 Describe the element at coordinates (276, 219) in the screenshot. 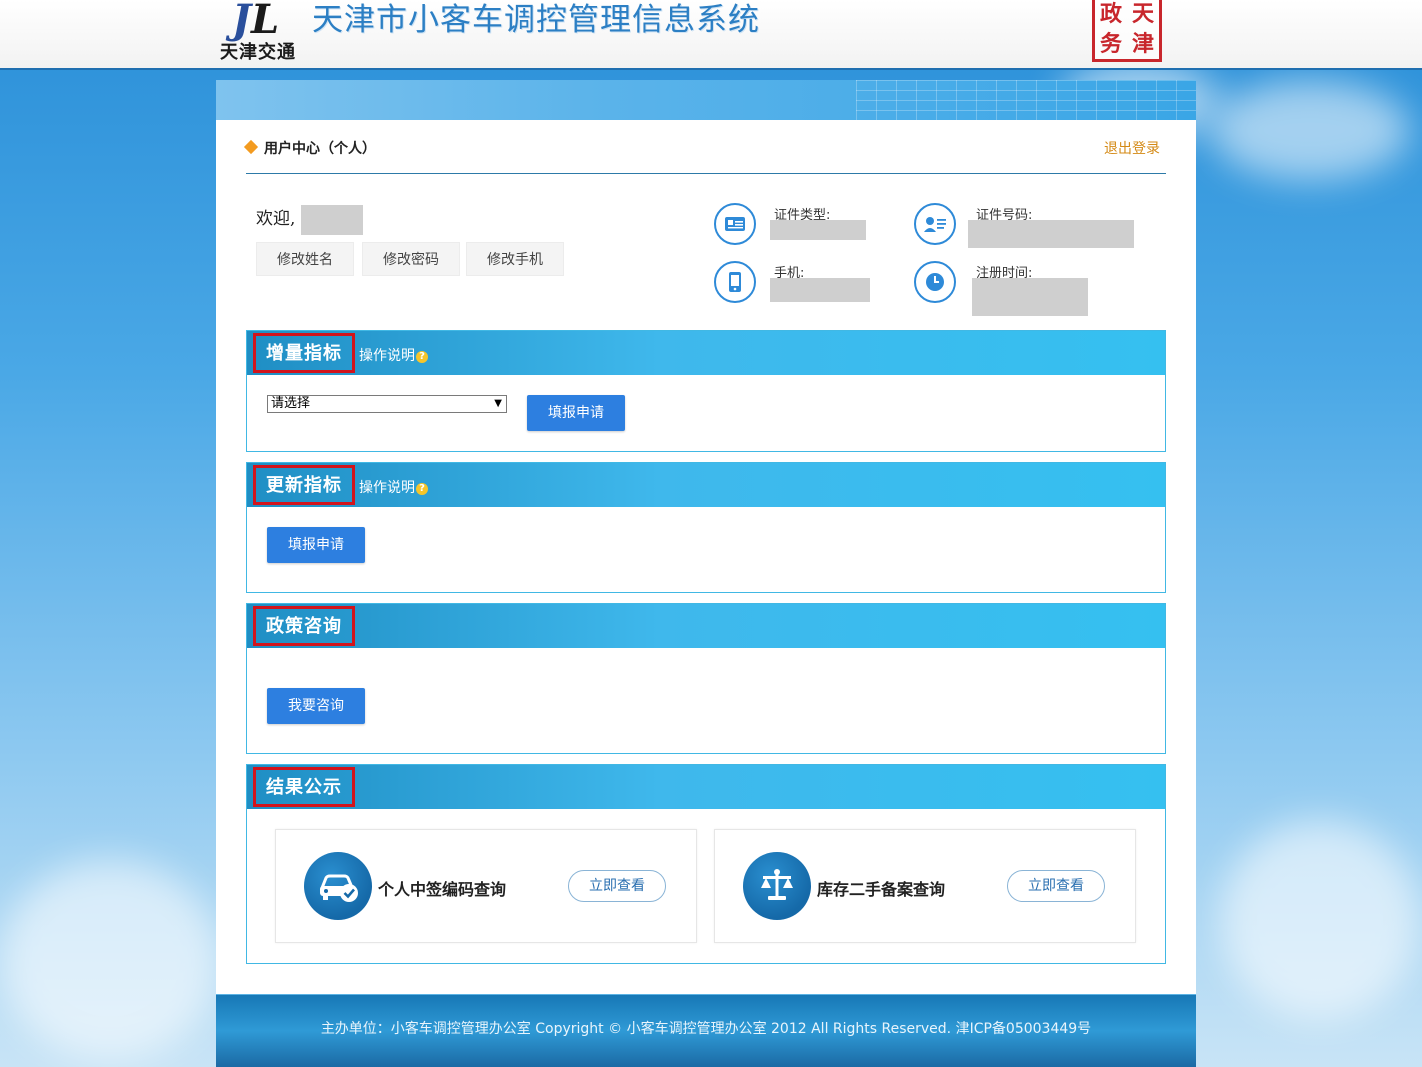

I see `welcome-label: 欢迎,` at that location.